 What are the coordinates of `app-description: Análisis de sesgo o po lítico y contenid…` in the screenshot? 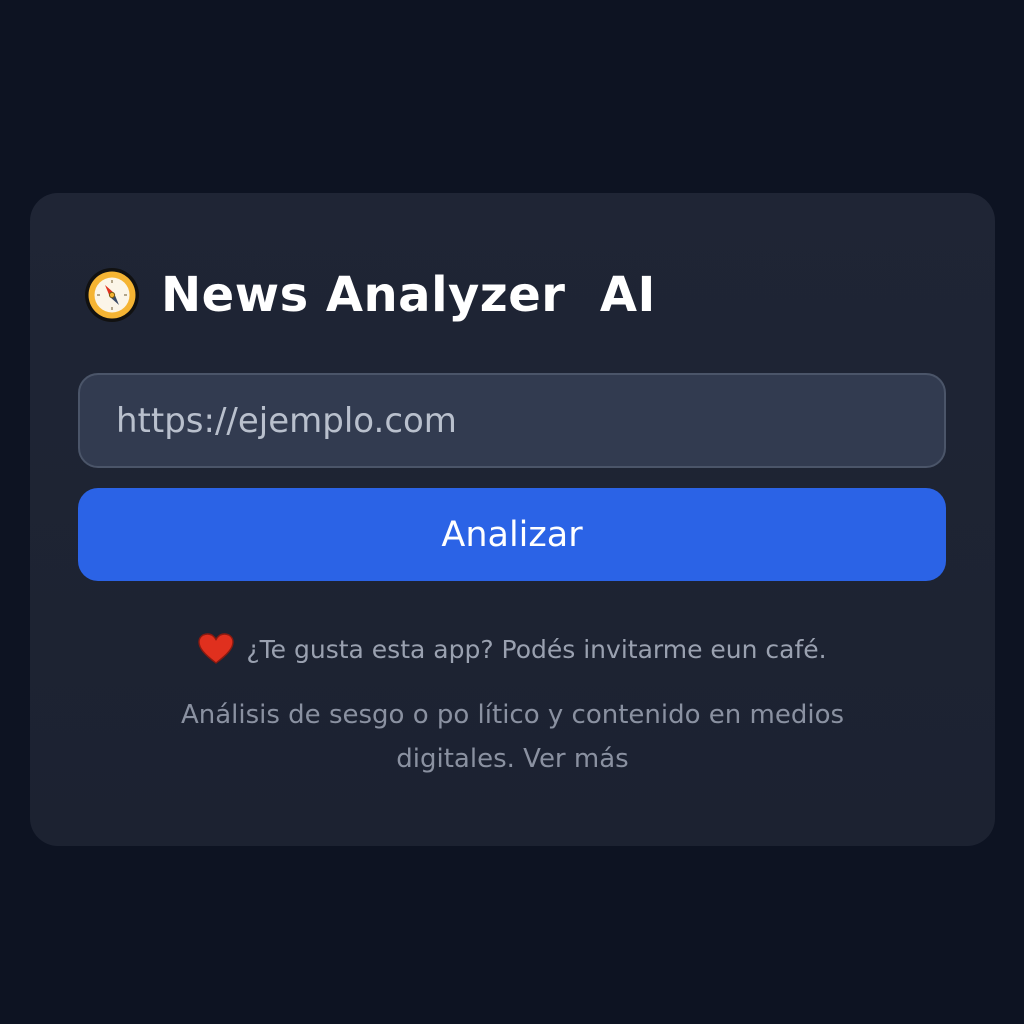 It's located at (512, 737).